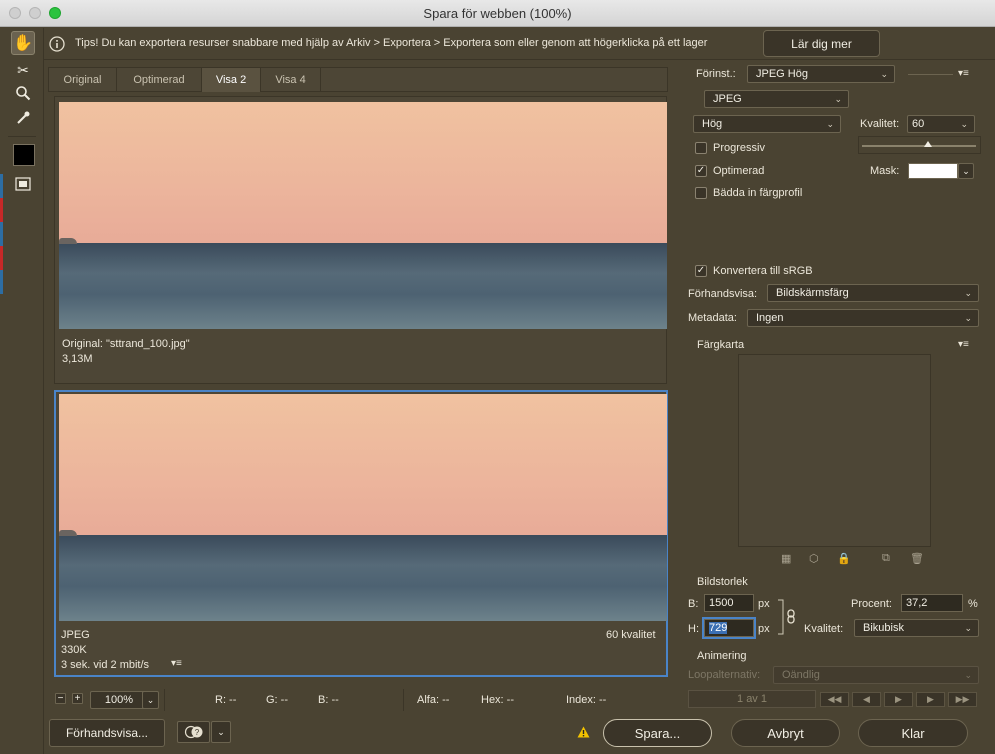 The height and width of the screenshot is (754, 995). Describe the element at coordinates (873, 293) in the screenshot. I see `preview-select: Bildskärmsfärg ⌄` at that location.